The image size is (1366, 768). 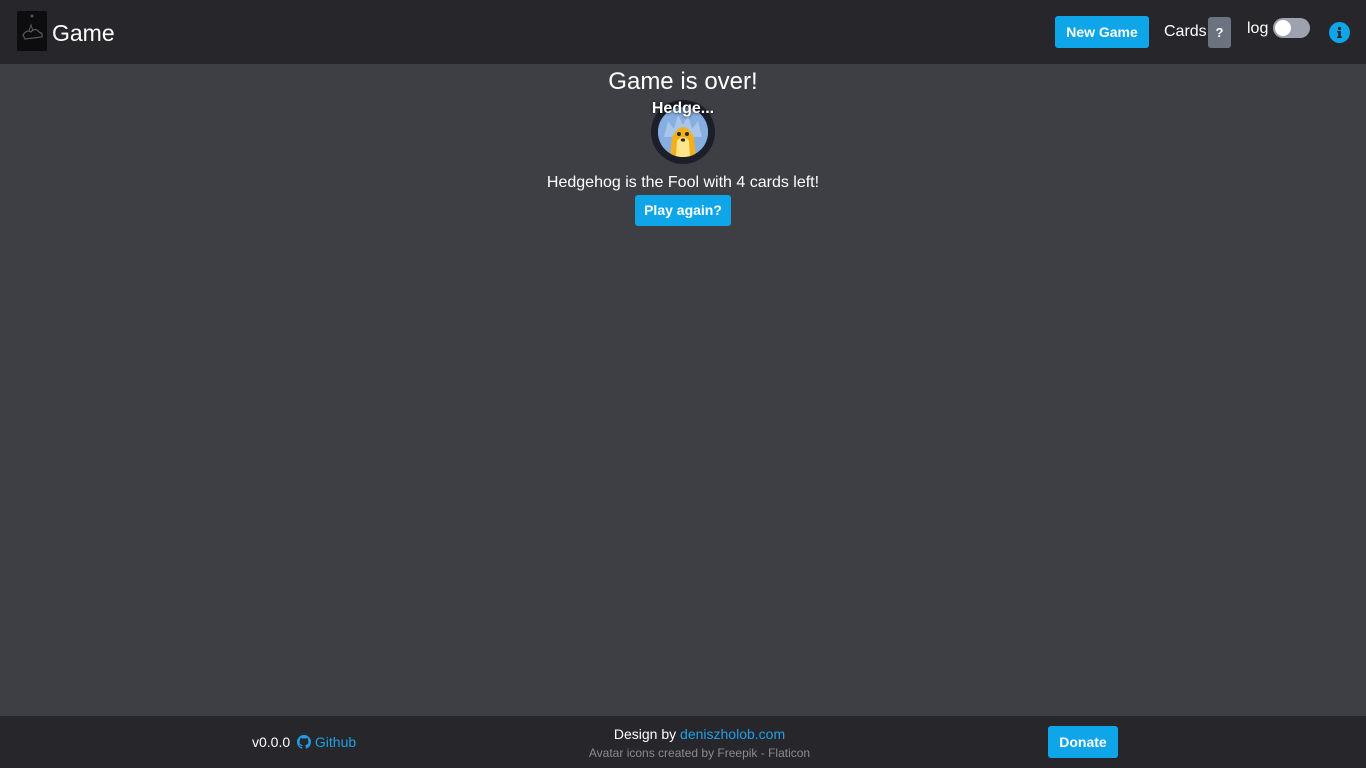 I want to click on design-credit: Design by deniszholob.com, so click(x=683, y=734).